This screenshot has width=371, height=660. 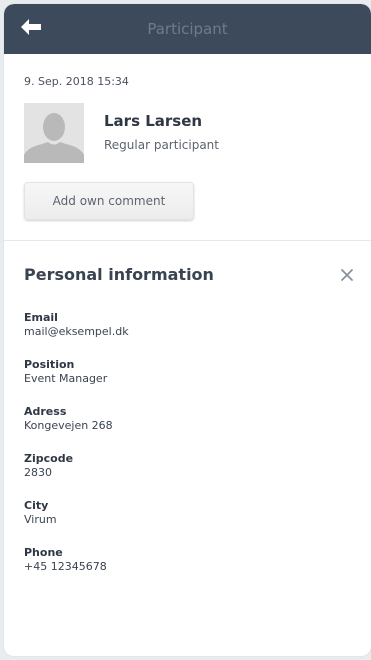 I want to click on field-email: Email mail@eksempel.dk, so click(x=76, y=325).